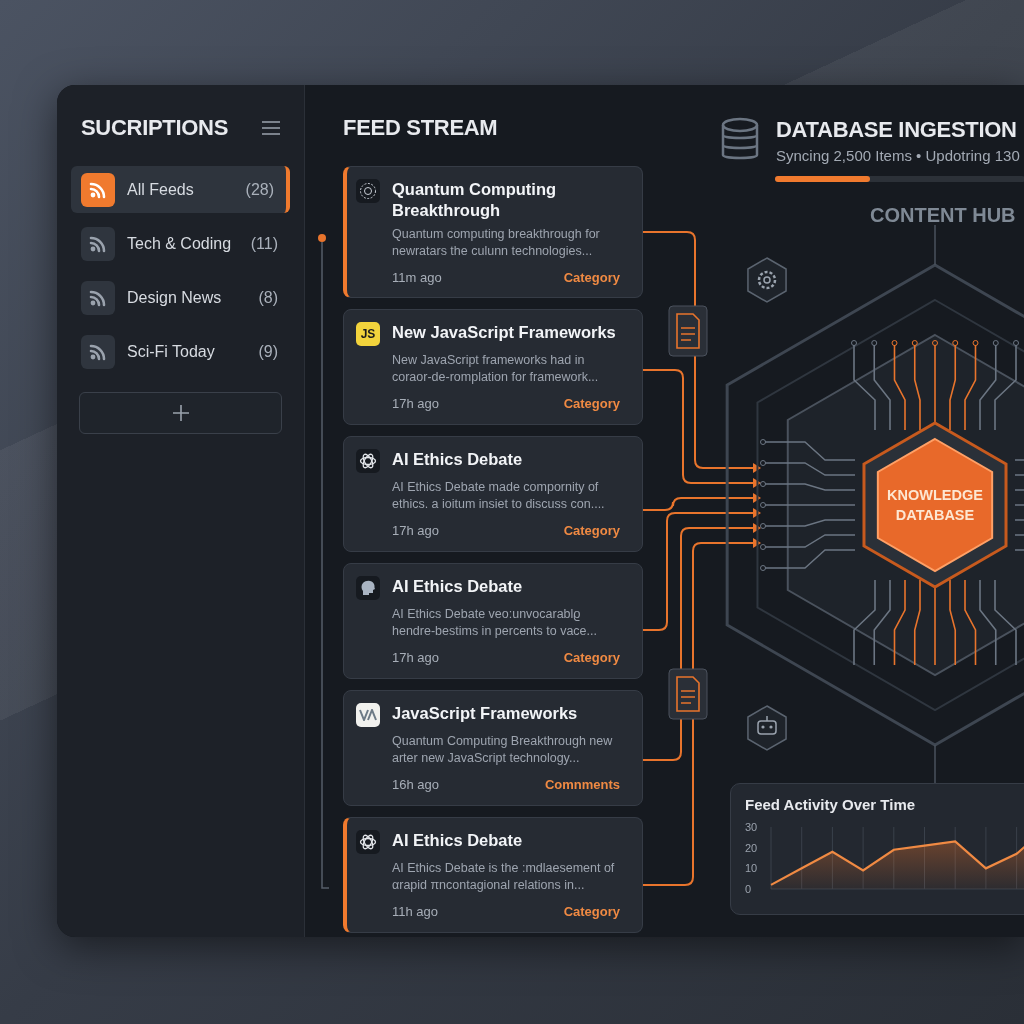  I want to click on sidebar-title: SUCRIPTIONS, so click(155, 128).